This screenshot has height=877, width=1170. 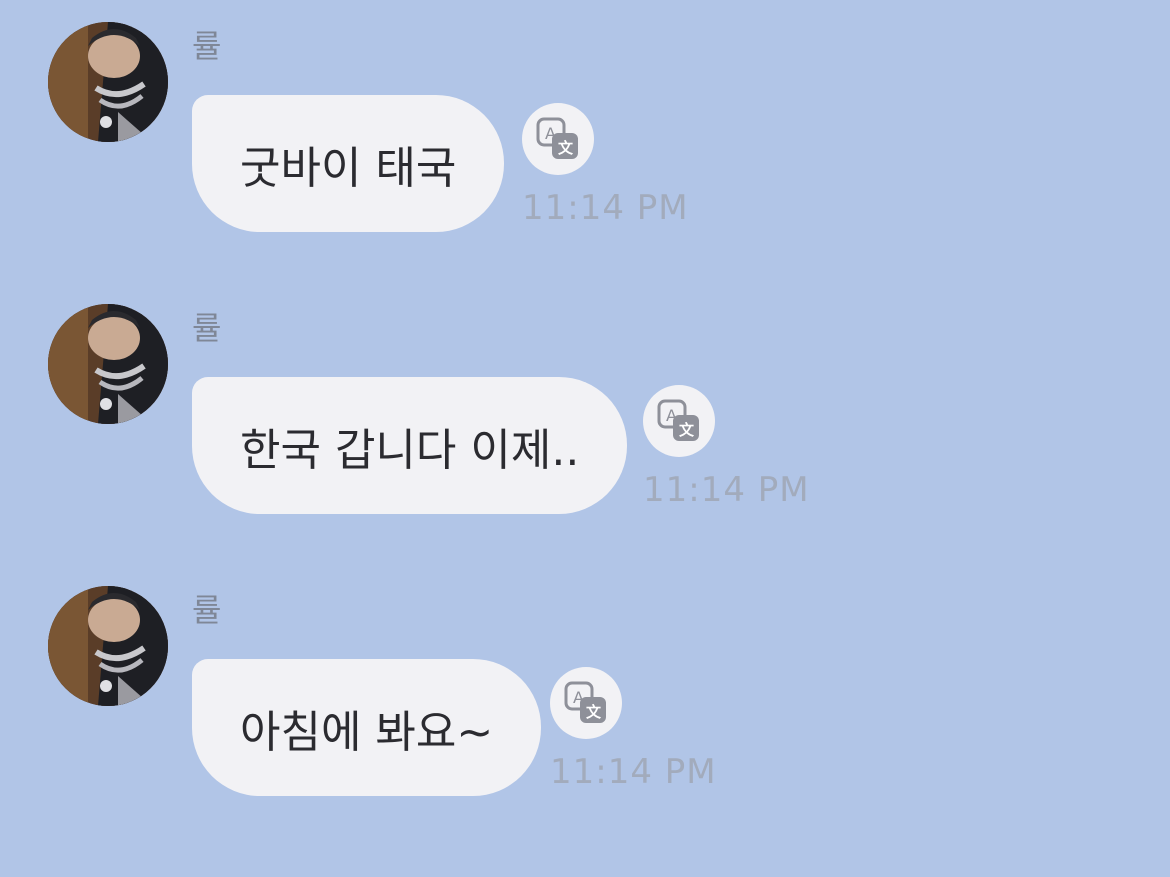 What do you see at coordinates (348, 163) in the screenshot?
I see `message-bubble: 굿바이 태국` at bounding box center [348, 163].